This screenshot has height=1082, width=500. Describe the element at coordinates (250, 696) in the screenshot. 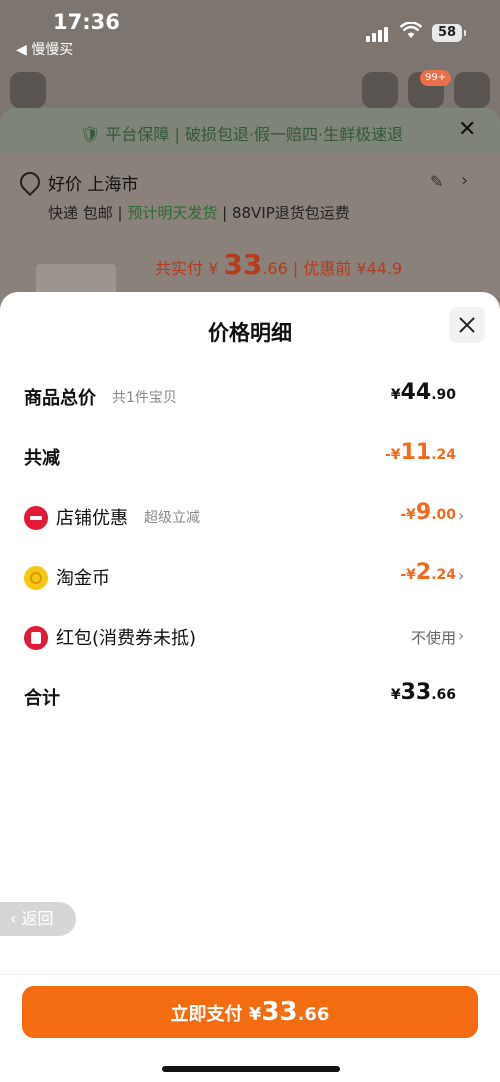

I see `row-grand-total: 合计 ¥33.66` at that location.